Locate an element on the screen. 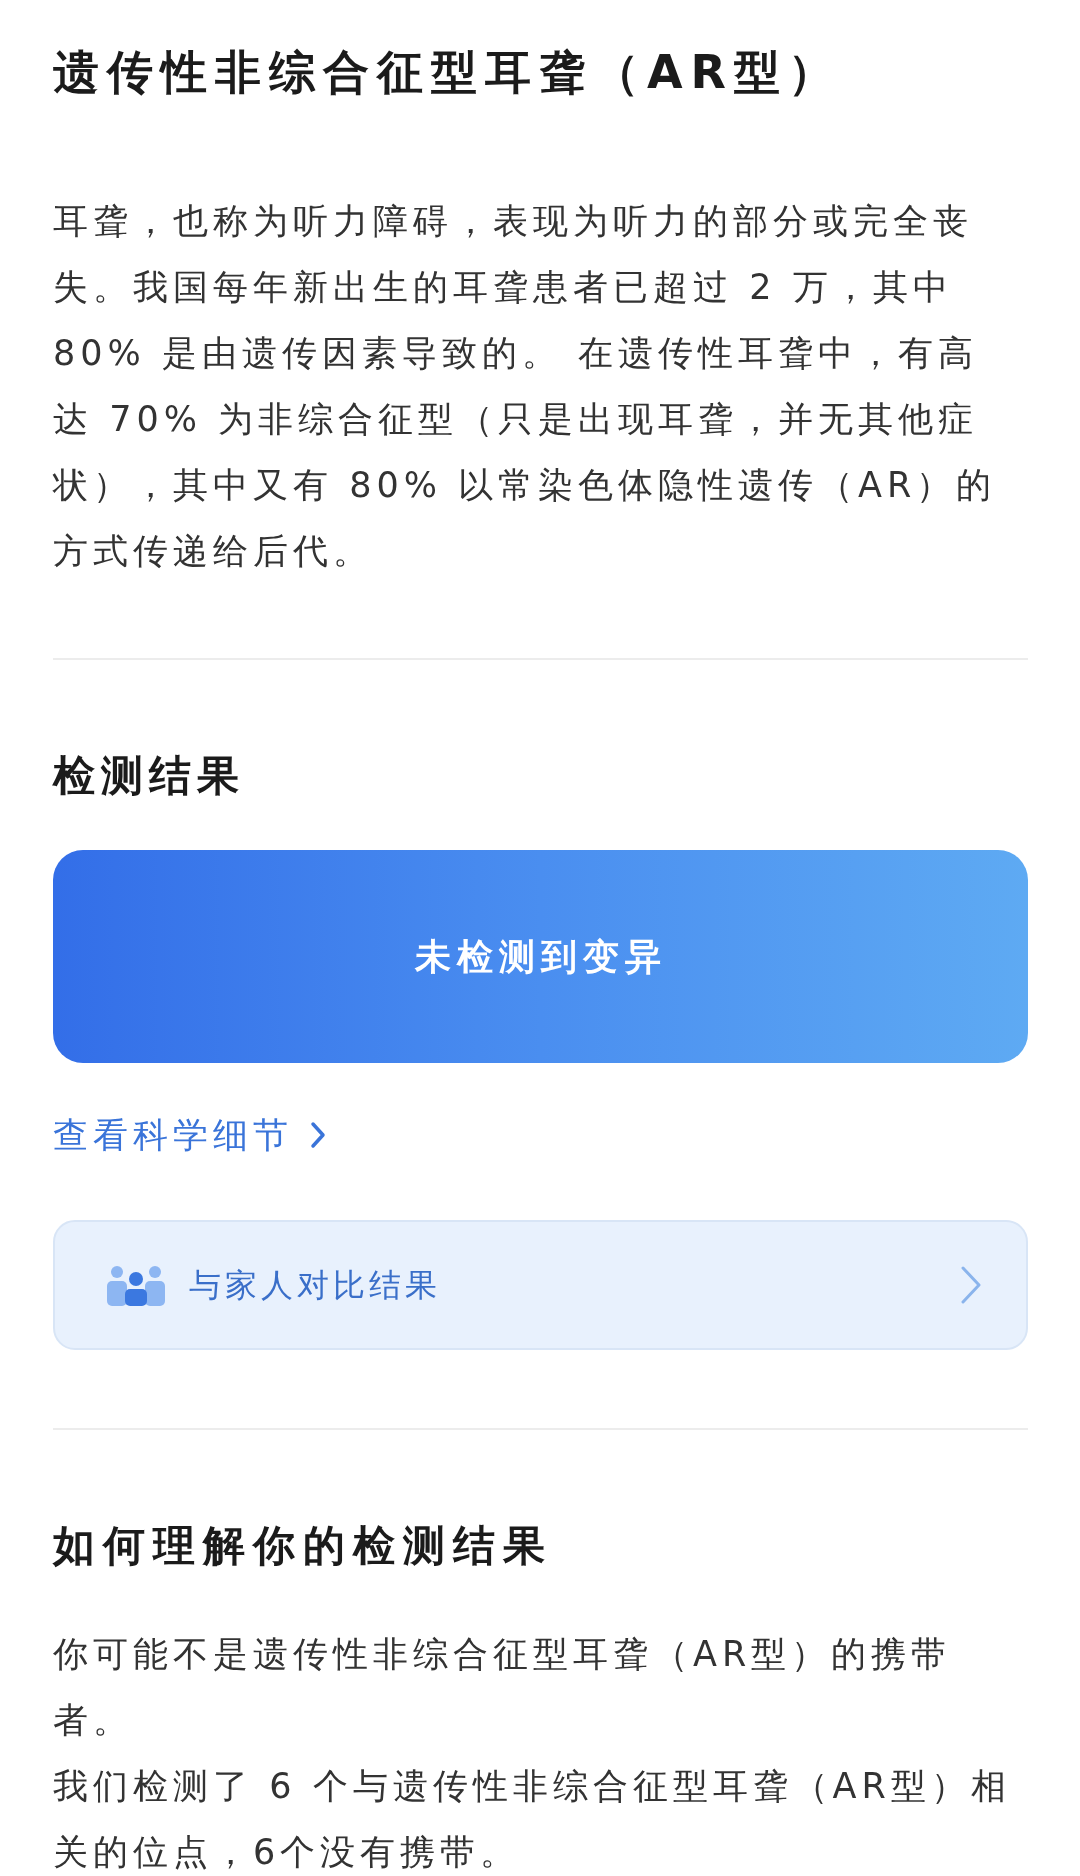  section-heading: 检测结果 is located at coordinates (149, 776).